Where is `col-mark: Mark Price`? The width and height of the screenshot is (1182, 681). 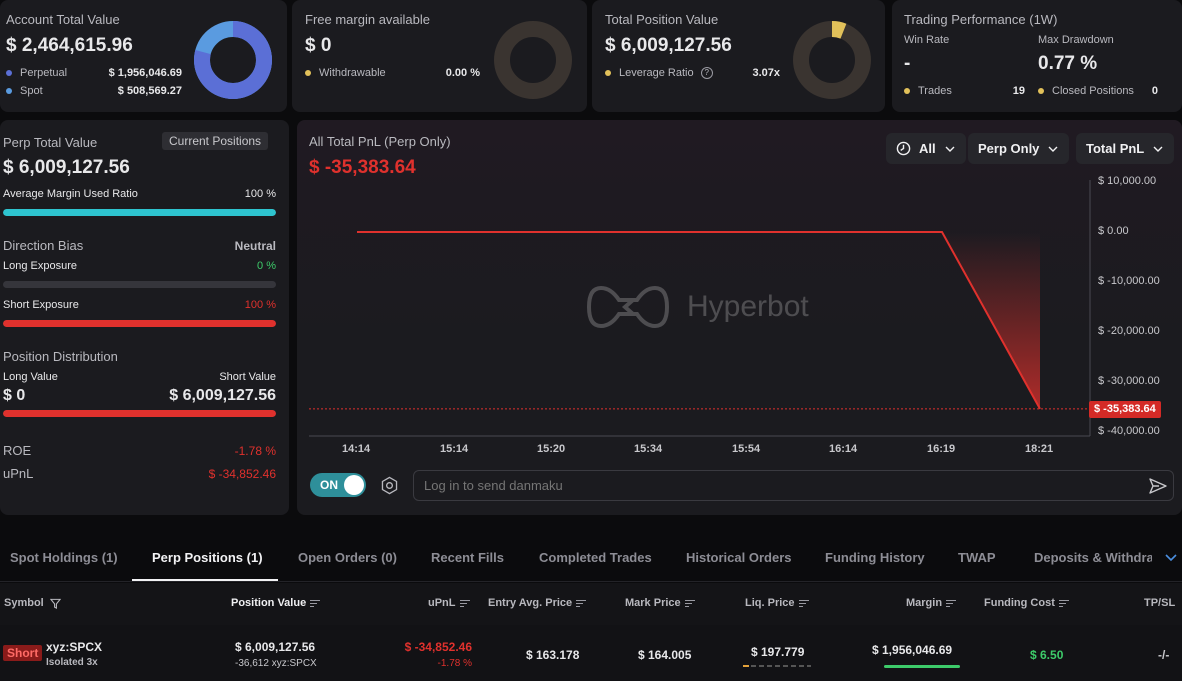
col-mark: Mark Price is located at coordinates (660, 603).